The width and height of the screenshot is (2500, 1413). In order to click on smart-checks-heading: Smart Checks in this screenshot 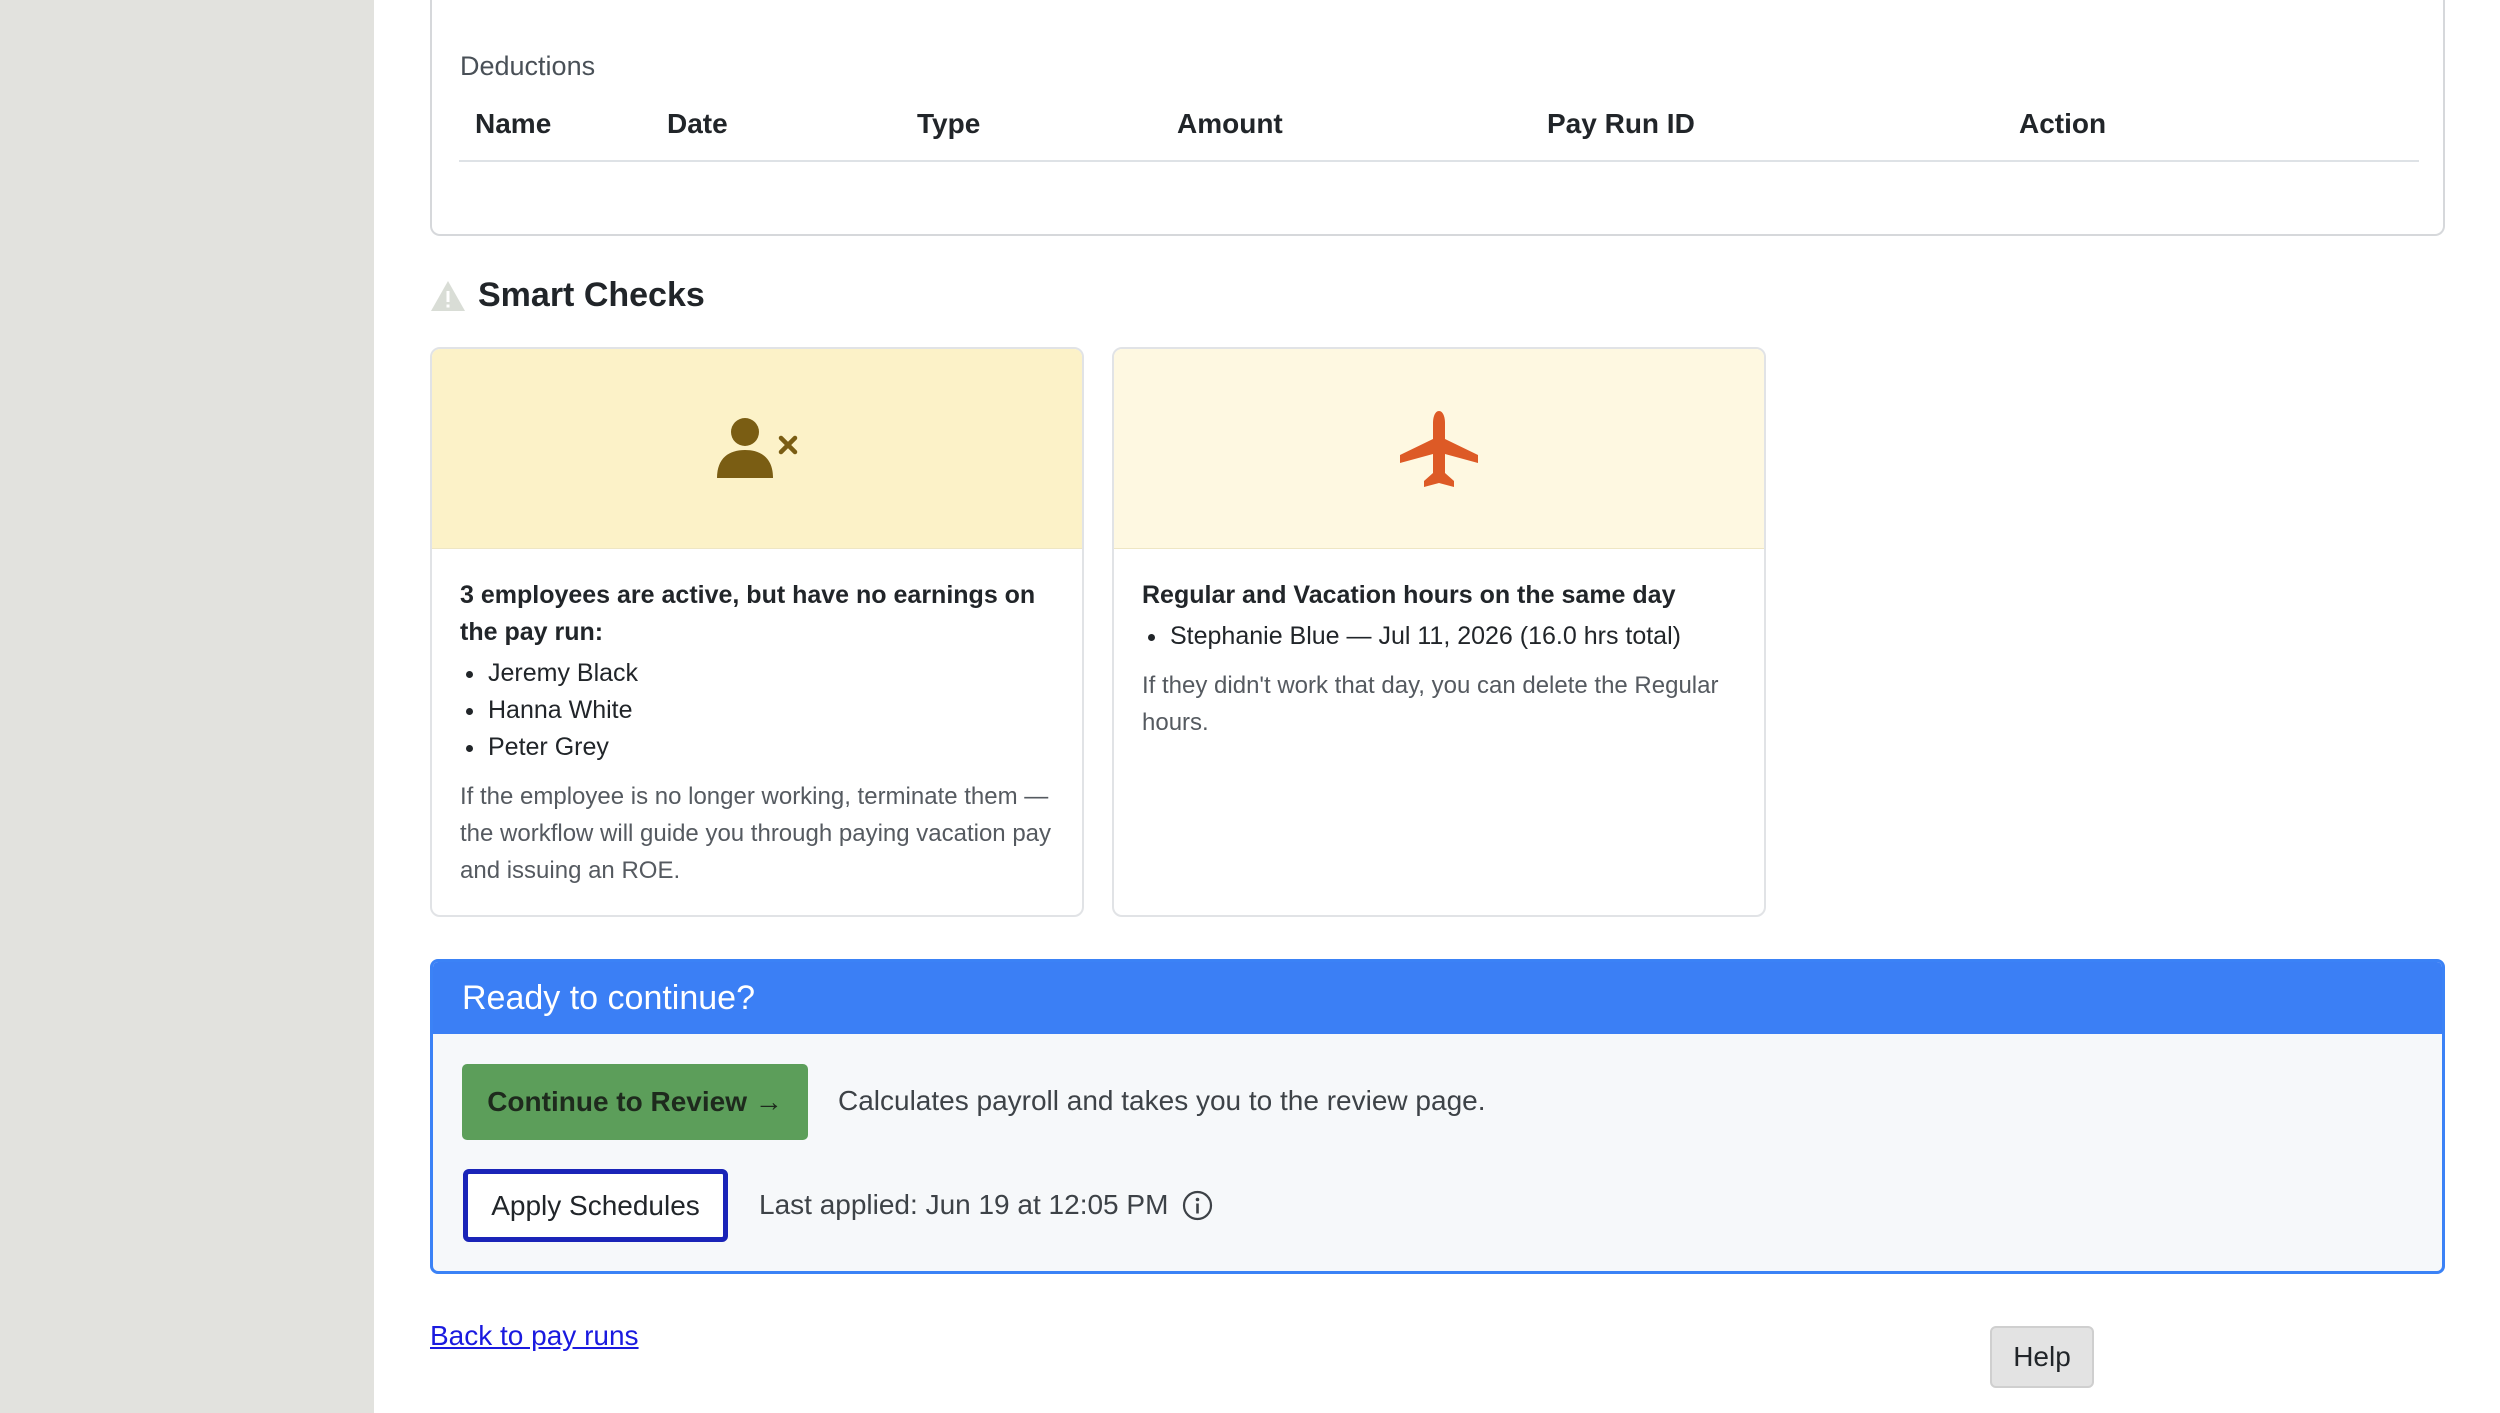, I will do `click(567, 295)`.